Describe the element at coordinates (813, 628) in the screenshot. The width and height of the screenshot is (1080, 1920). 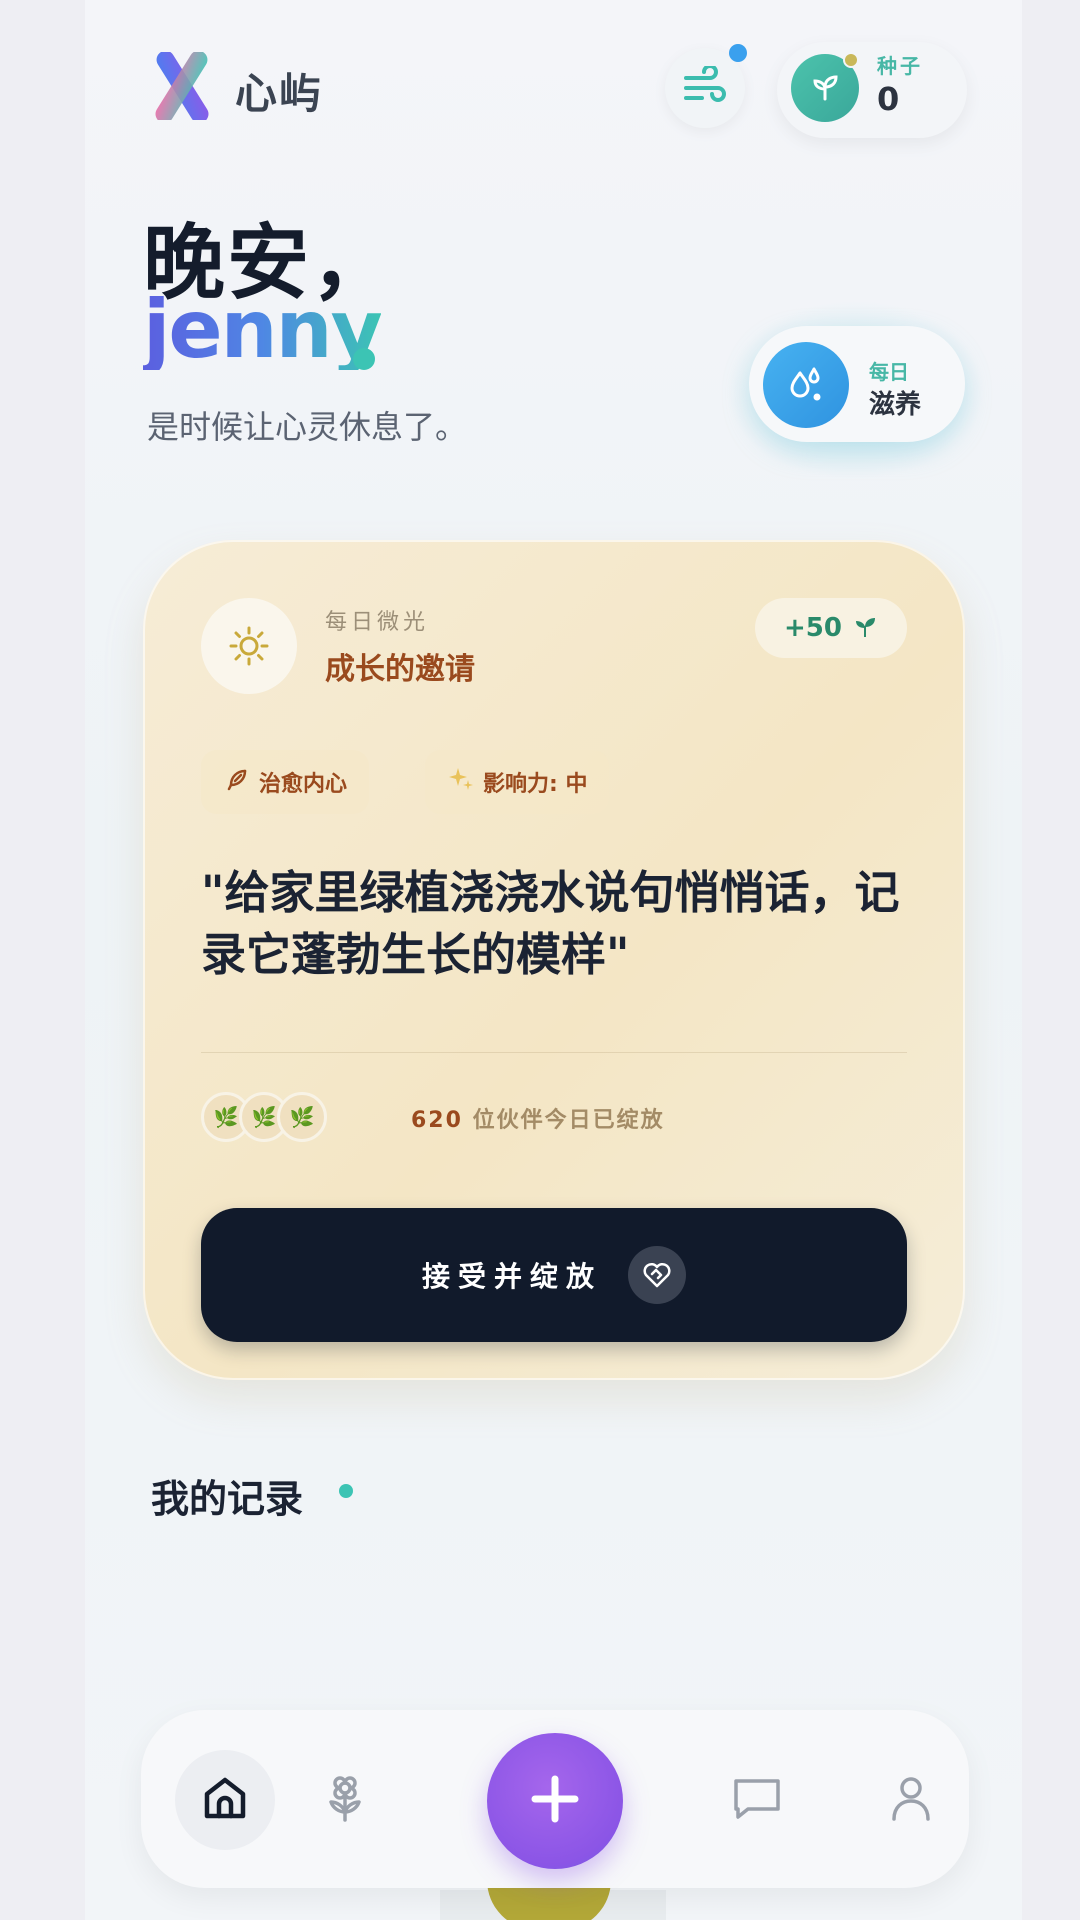
I see `reward-amount: +50` at that location.